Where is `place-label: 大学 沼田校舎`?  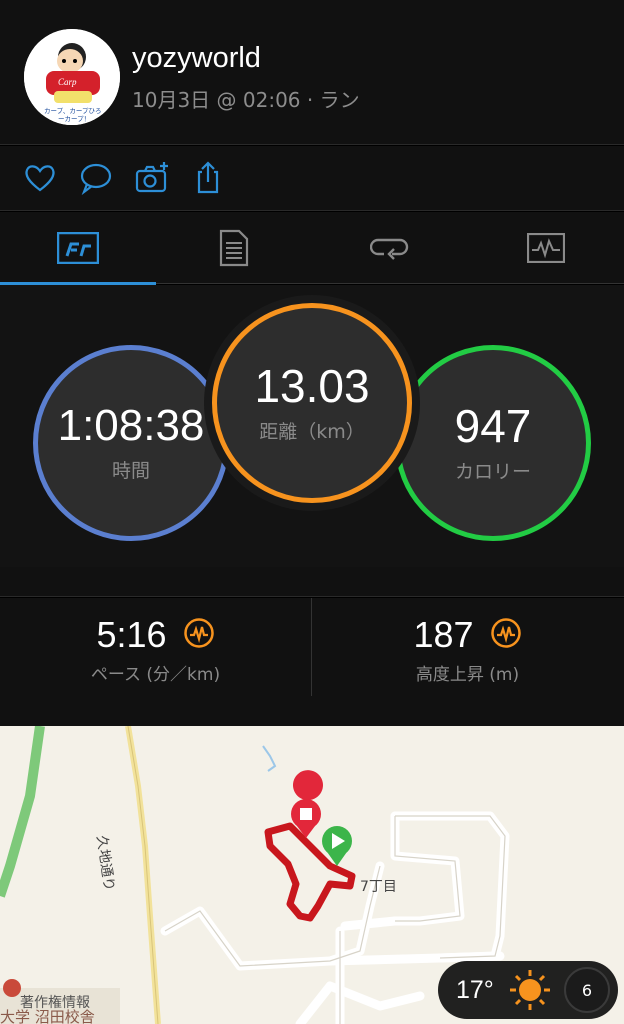
place-label: 大学 沼田校舎 is located at coordinates (47, 1016).